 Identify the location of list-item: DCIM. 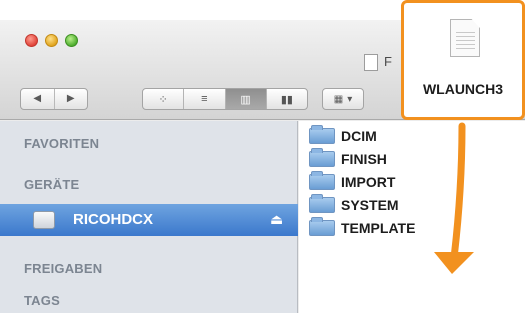
(343, 135).